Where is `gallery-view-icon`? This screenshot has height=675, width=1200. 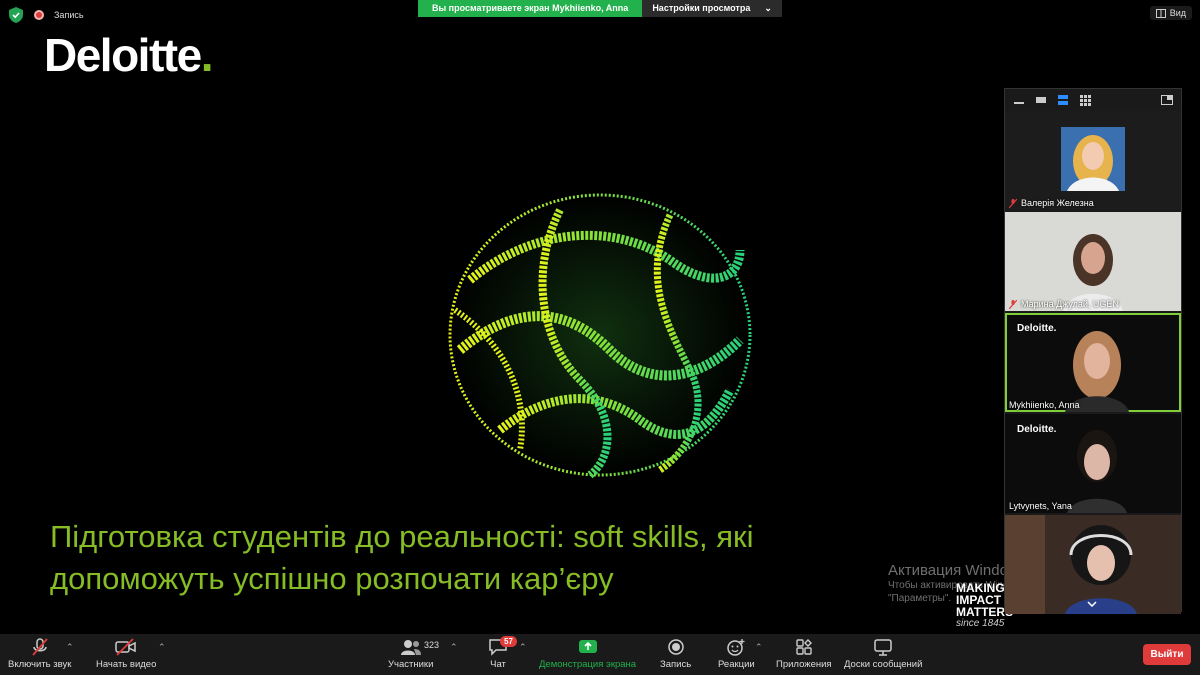 gallery-view-icon is located at coordinates (1085, 100).